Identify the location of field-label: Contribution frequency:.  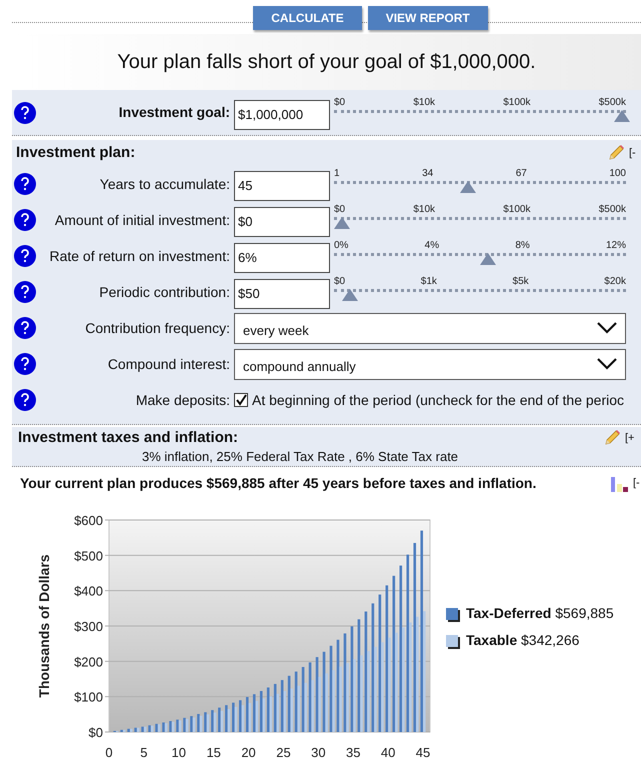
(157, 328).